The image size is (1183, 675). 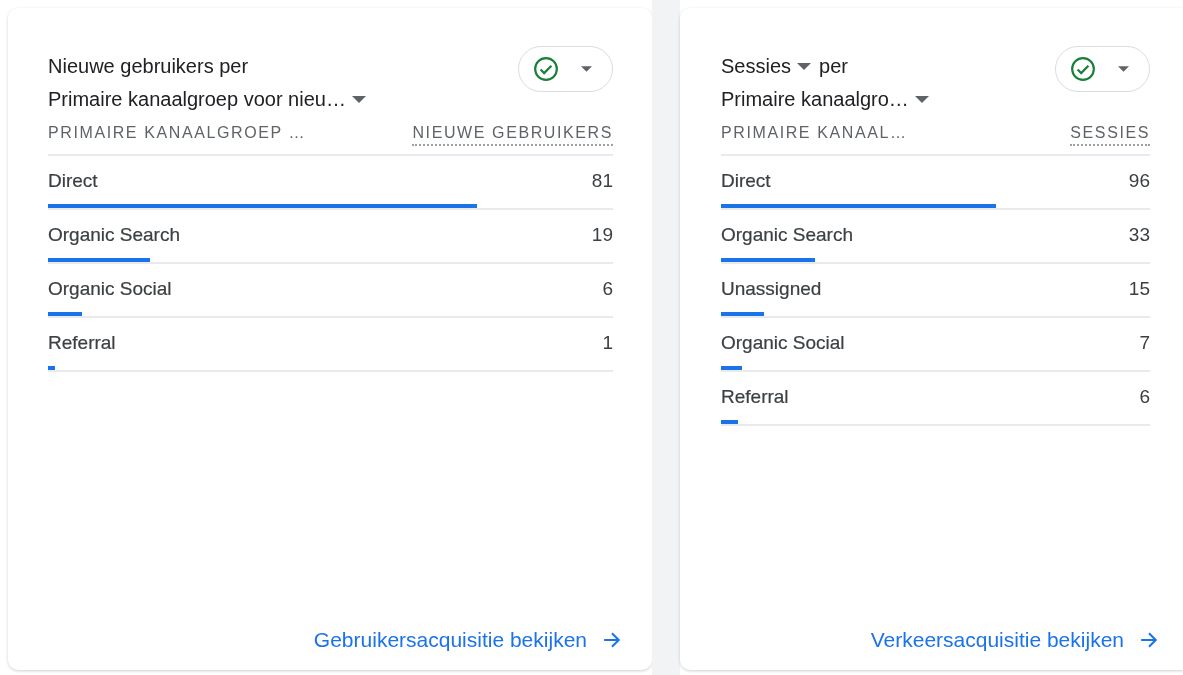 What do you see at coordinates (771, 289) in the screenshot?
I see `row-label: Unassigned` at bounding box center [771, 289].